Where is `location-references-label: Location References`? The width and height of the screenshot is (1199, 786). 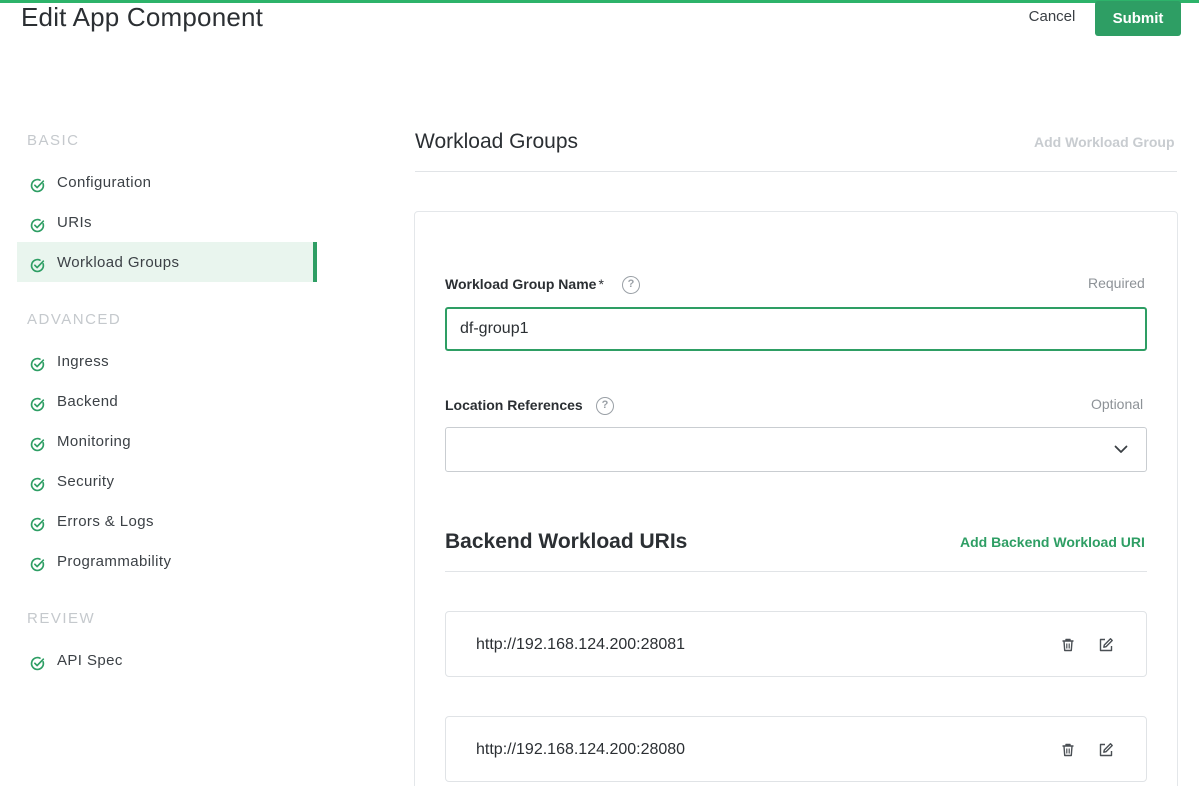 location-references-label: Location References is located at coordinates (514, 405).